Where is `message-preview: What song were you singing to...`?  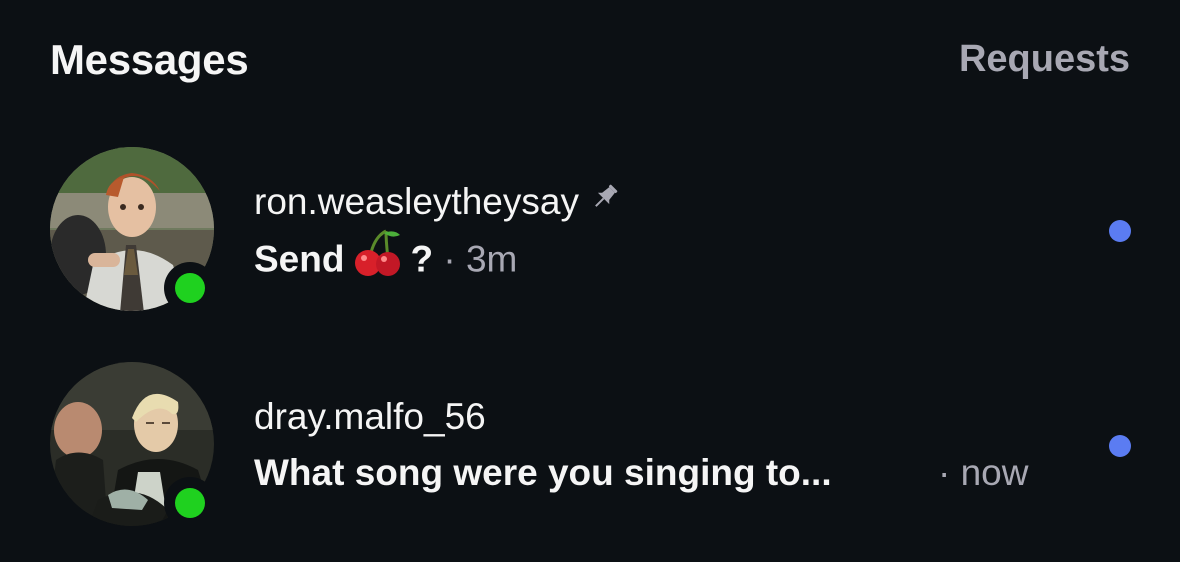
message-preview: What song were you singing to... is located at coordinates (543, 473).